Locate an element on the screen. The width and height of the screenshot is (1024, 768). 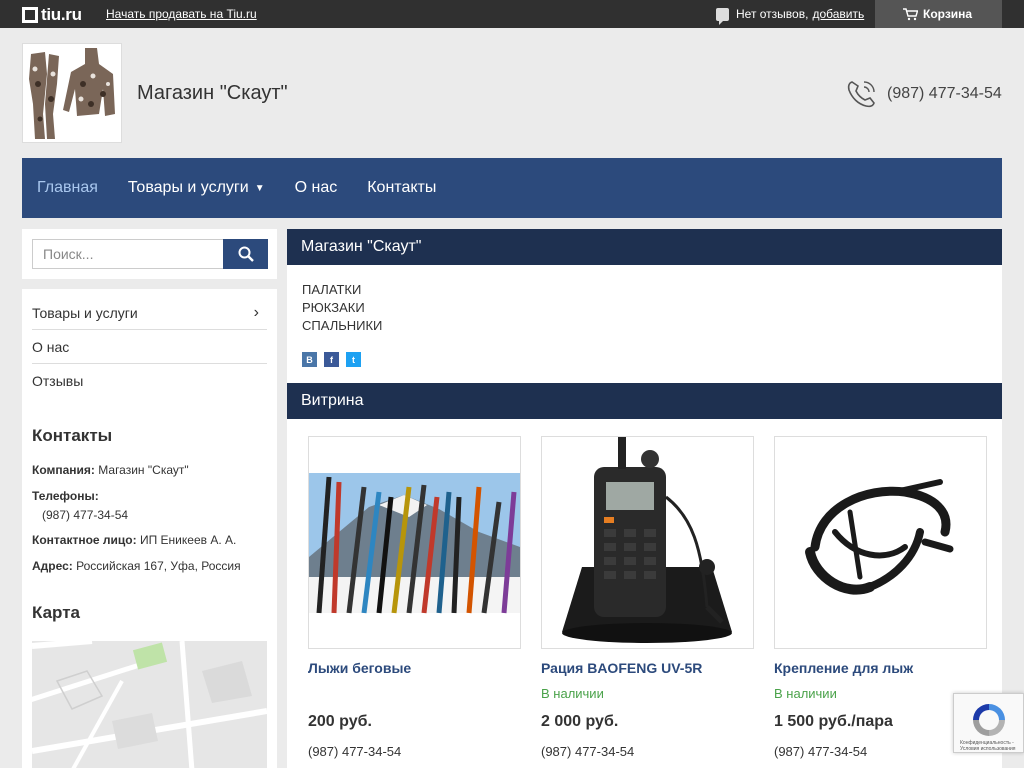
address-label: Адрес: is located at coordinates (52, 566).